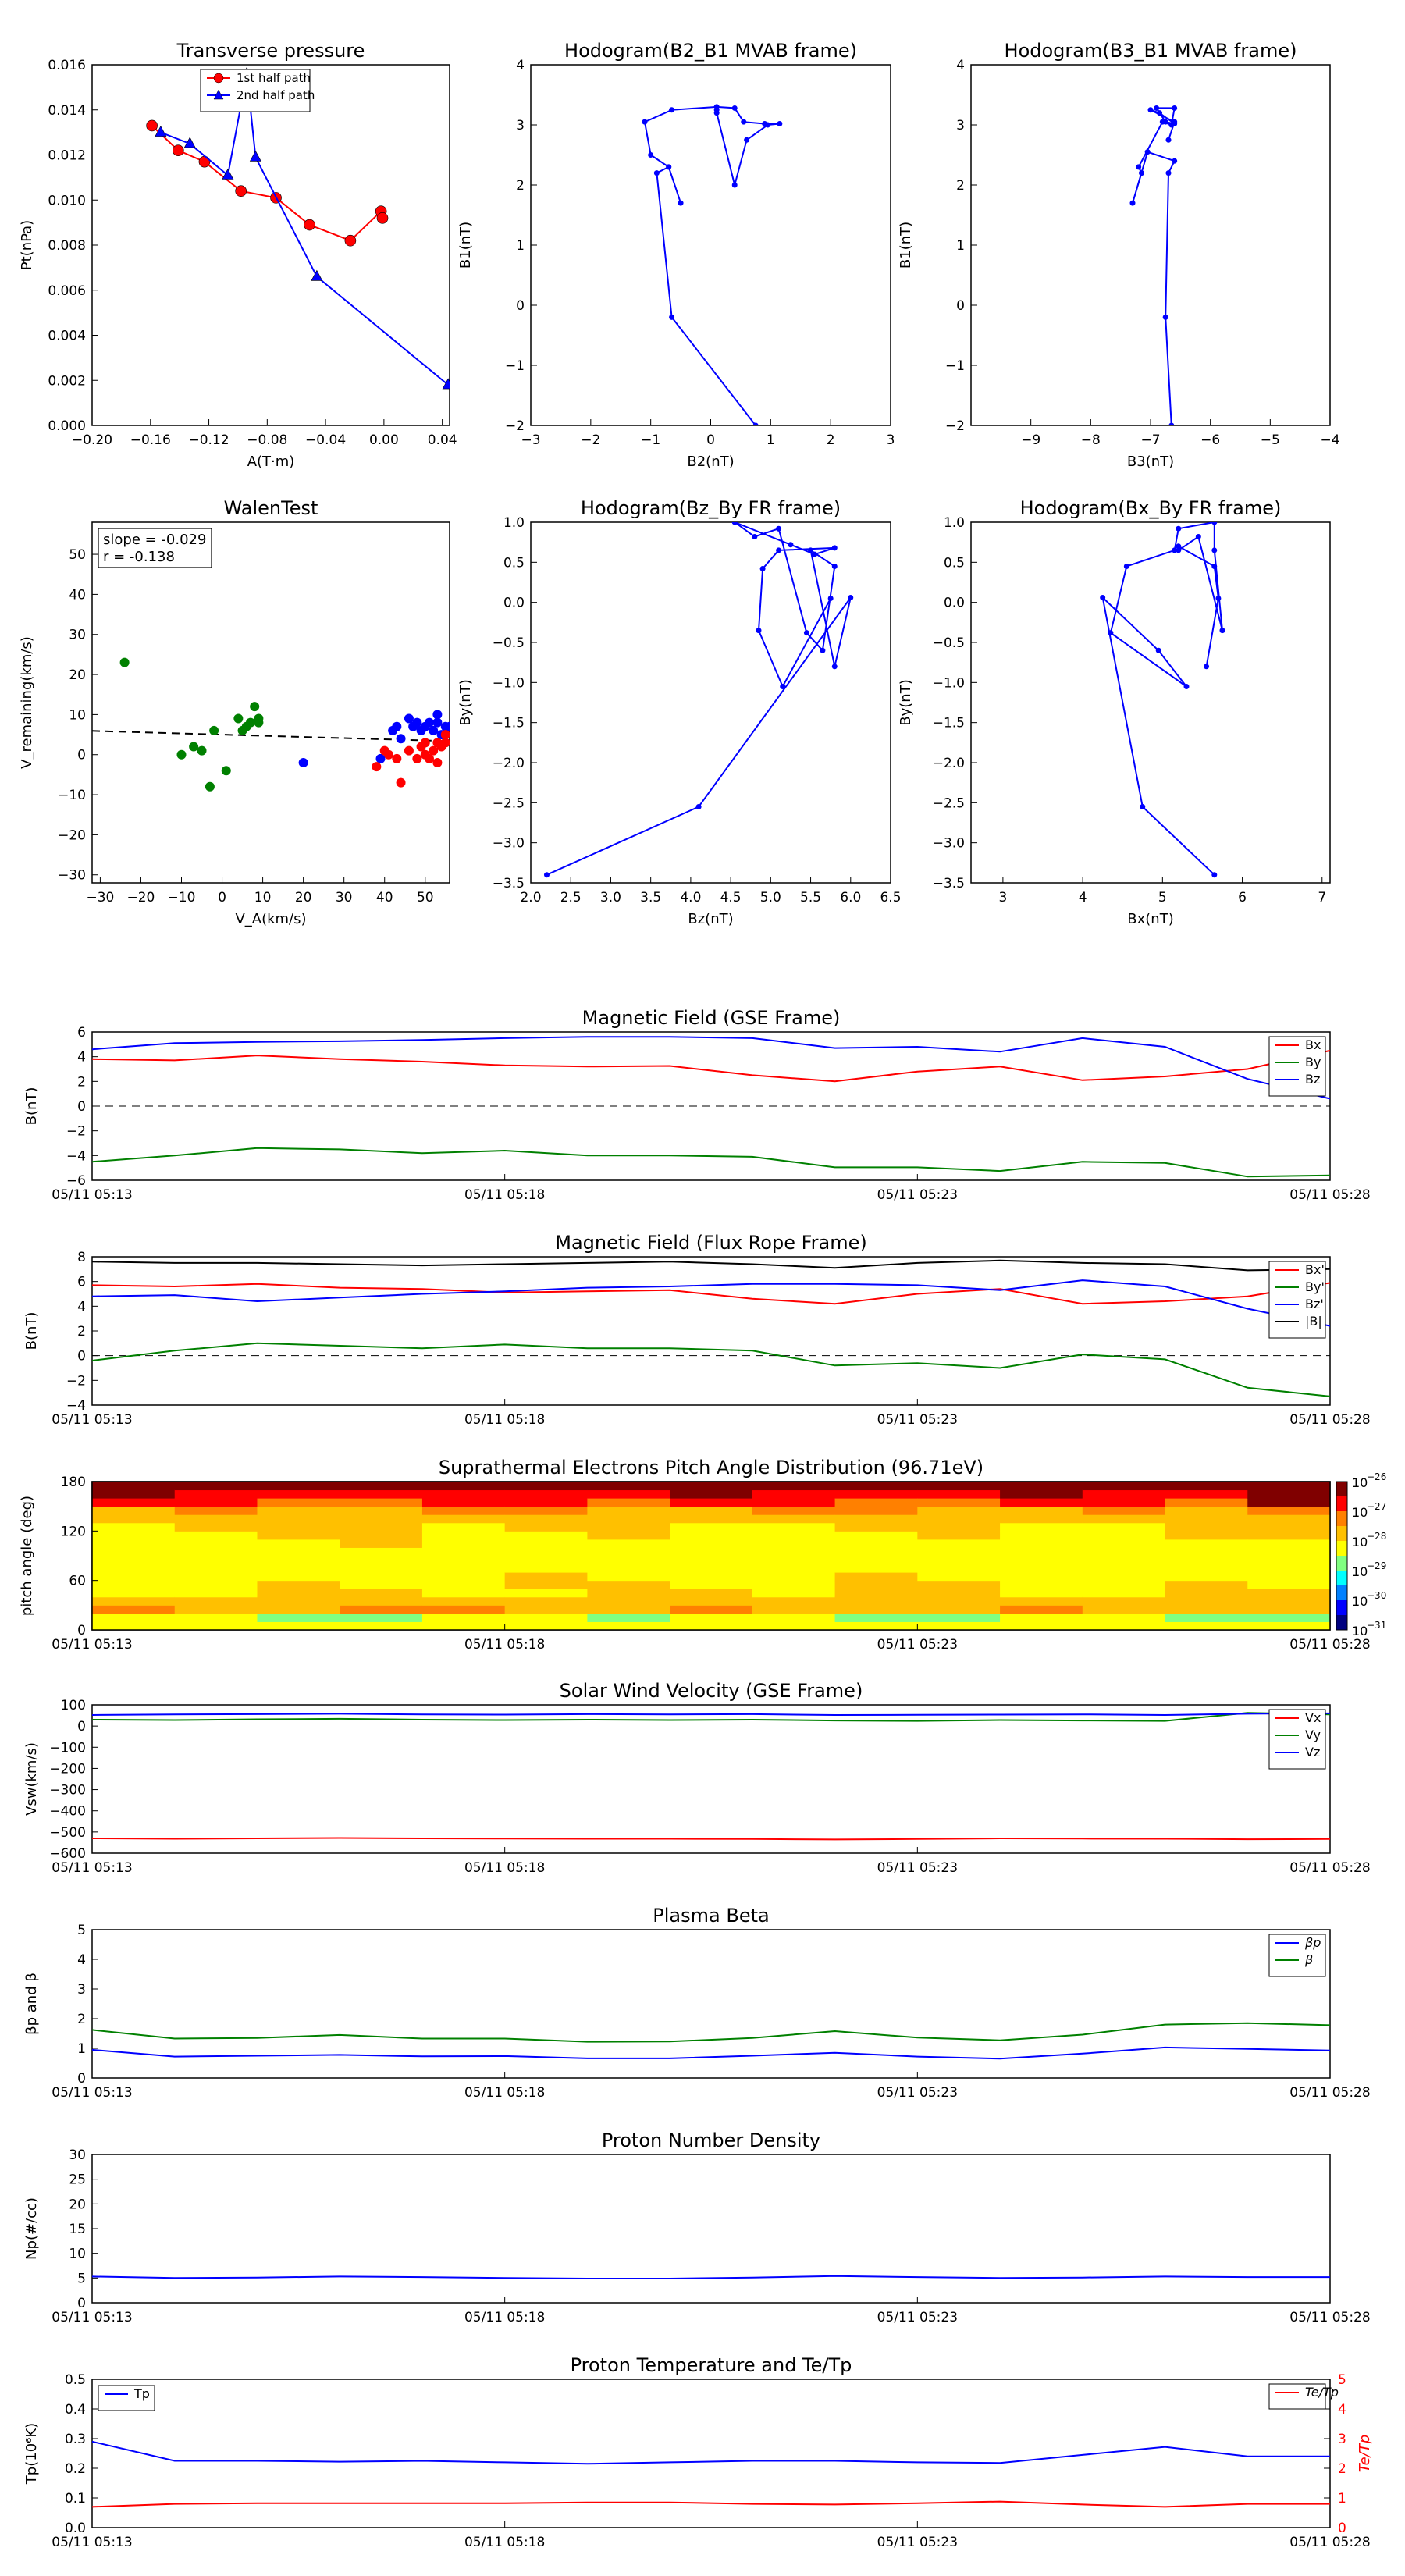 The height and width of the screenshot is (2576, 1405). Describe the element at coordinates (77, 595) in the screenshot. I see `walen-ytick-label: 40` at that location.